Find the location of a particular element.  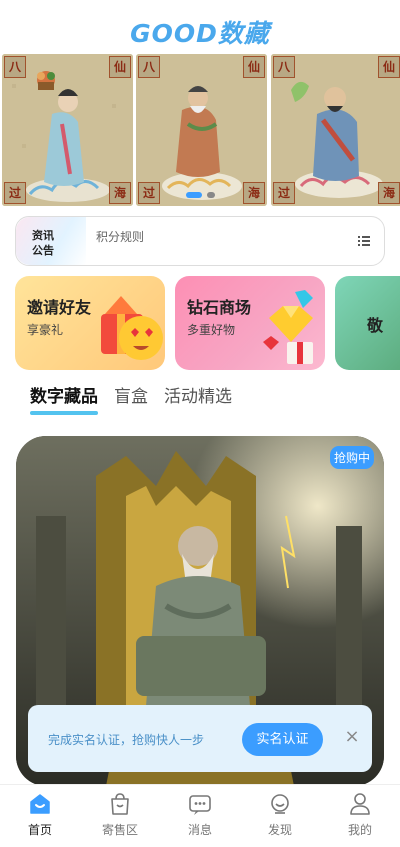

tab-digital-collections: 数字藏品 is located at coordinates (64, 398).